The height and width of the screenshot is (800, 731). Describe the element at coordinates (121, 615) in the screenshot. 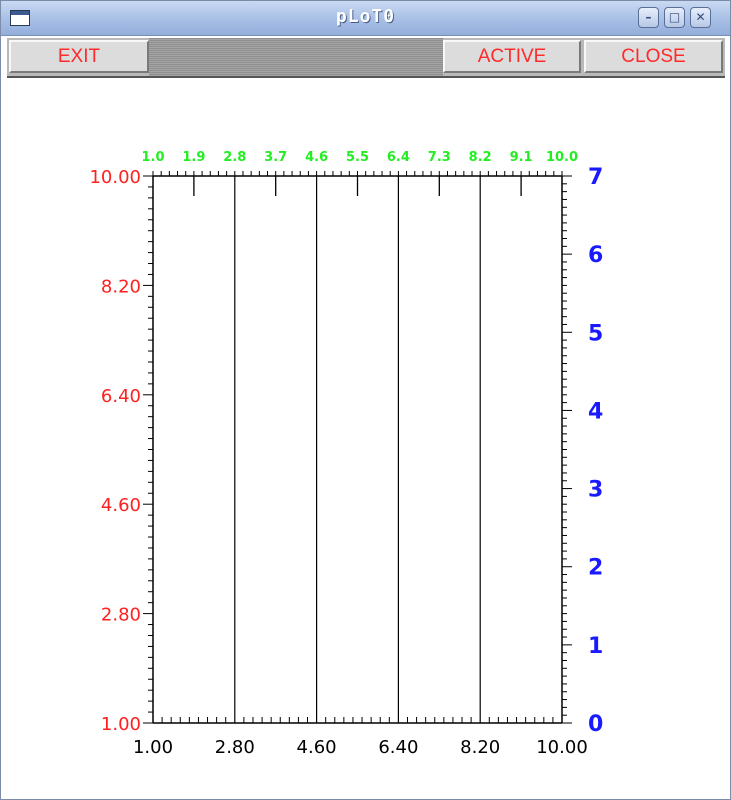

I see `left-tick-label: 2.80` at that location.